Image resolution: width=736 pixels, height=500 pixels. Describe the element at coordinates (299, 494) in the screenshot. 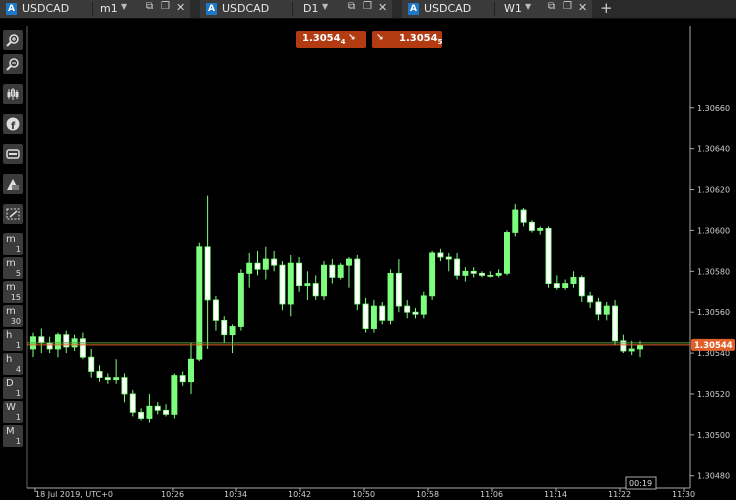

I see `x-tick-label: 10:42` at that location.